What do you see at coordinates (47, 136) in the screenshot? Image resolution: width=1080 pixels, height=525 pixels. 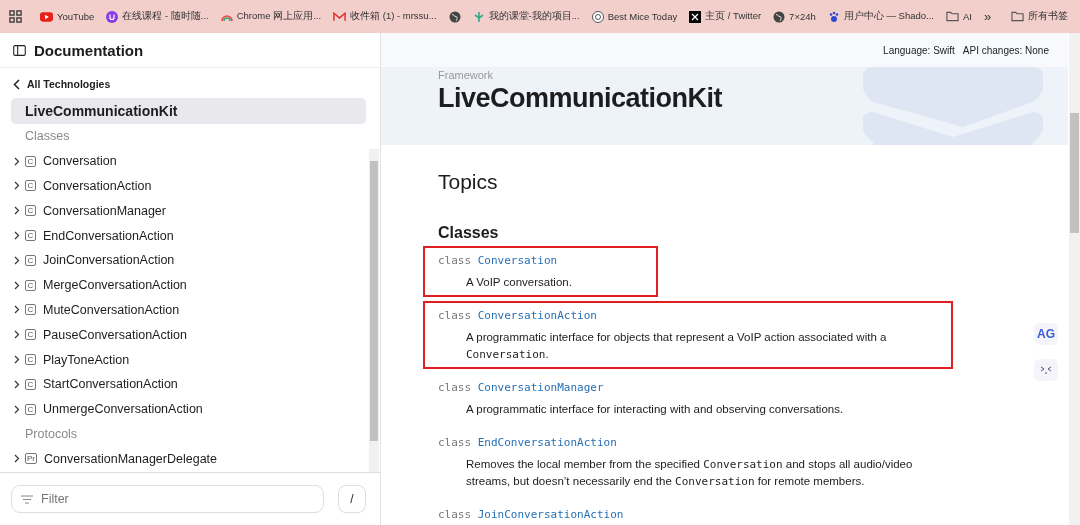 I see `section-heading: Classes` at bounding box center [47, 136].